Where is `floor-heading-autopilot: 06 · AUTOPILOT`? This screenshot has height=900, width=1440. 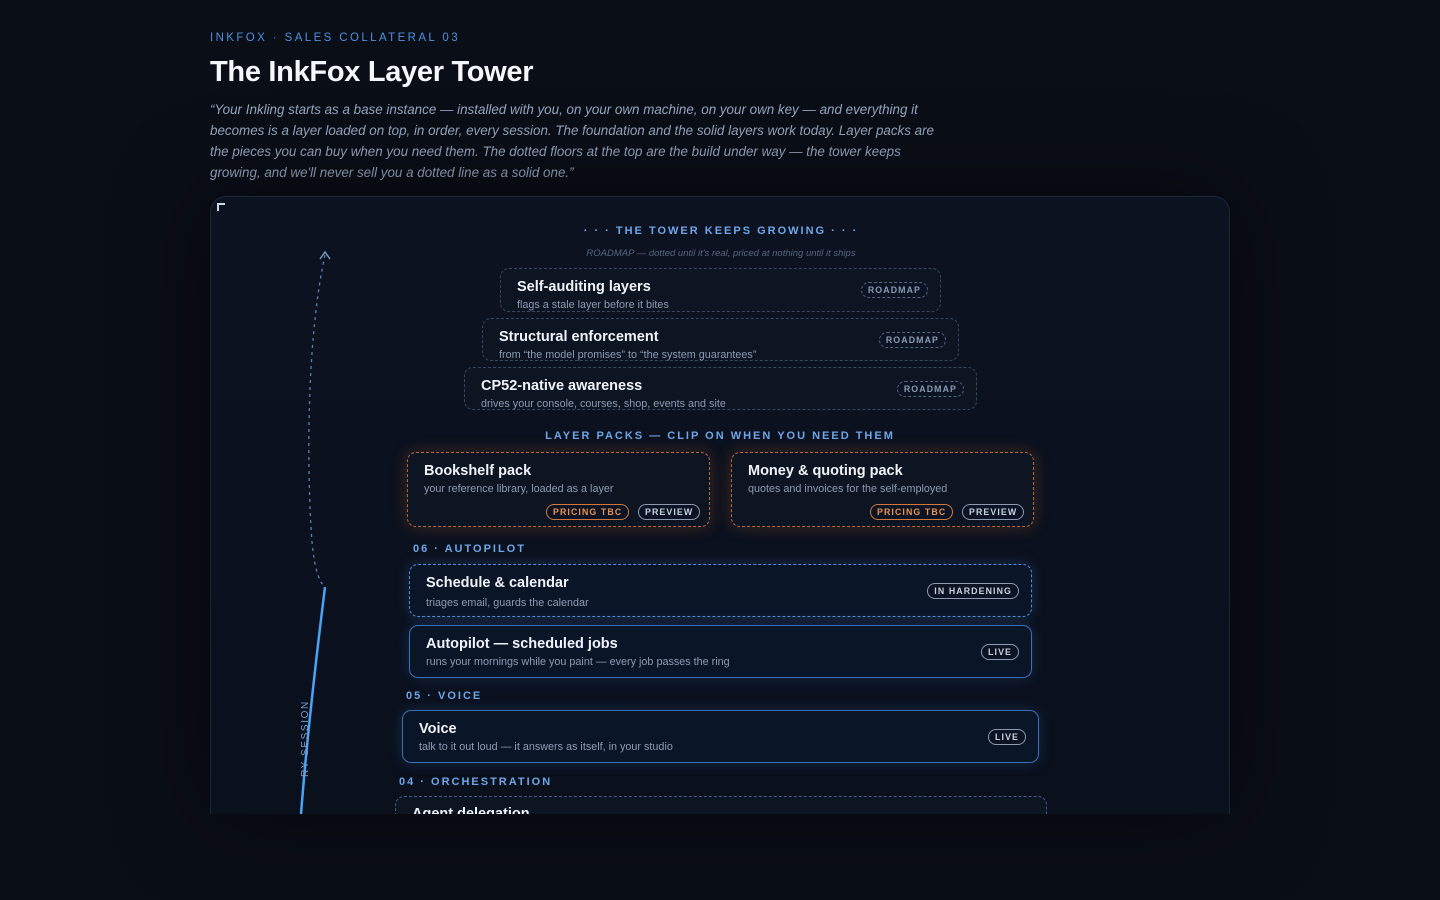
floor-heading-autopilot: 06 · AUTOPILOT is located at coordinates (469, 549).